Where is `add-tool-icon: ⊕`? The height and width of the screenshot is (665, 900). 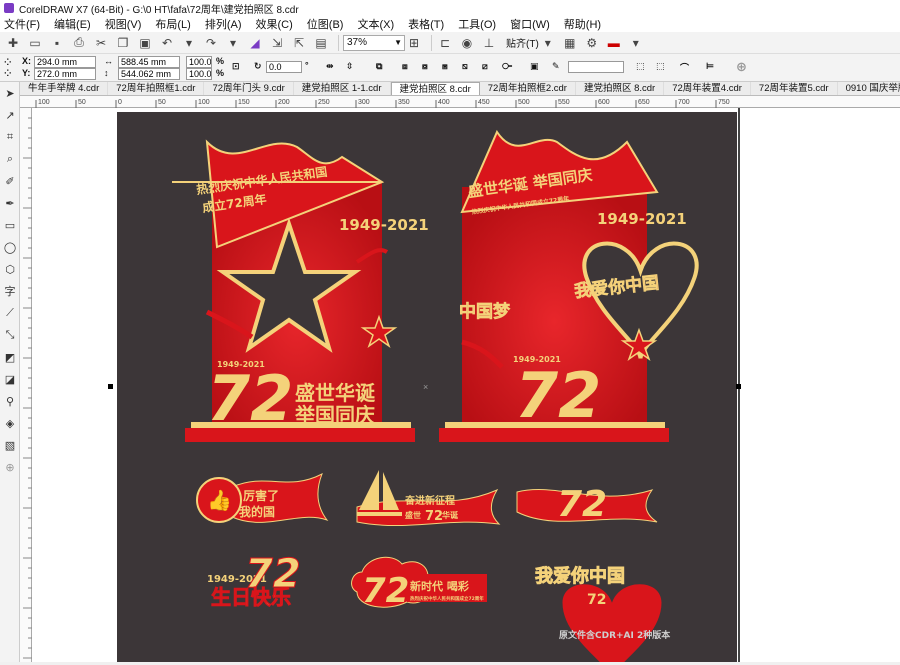 add-tool-icon: ⊕ is located at coordinates (10, 467).